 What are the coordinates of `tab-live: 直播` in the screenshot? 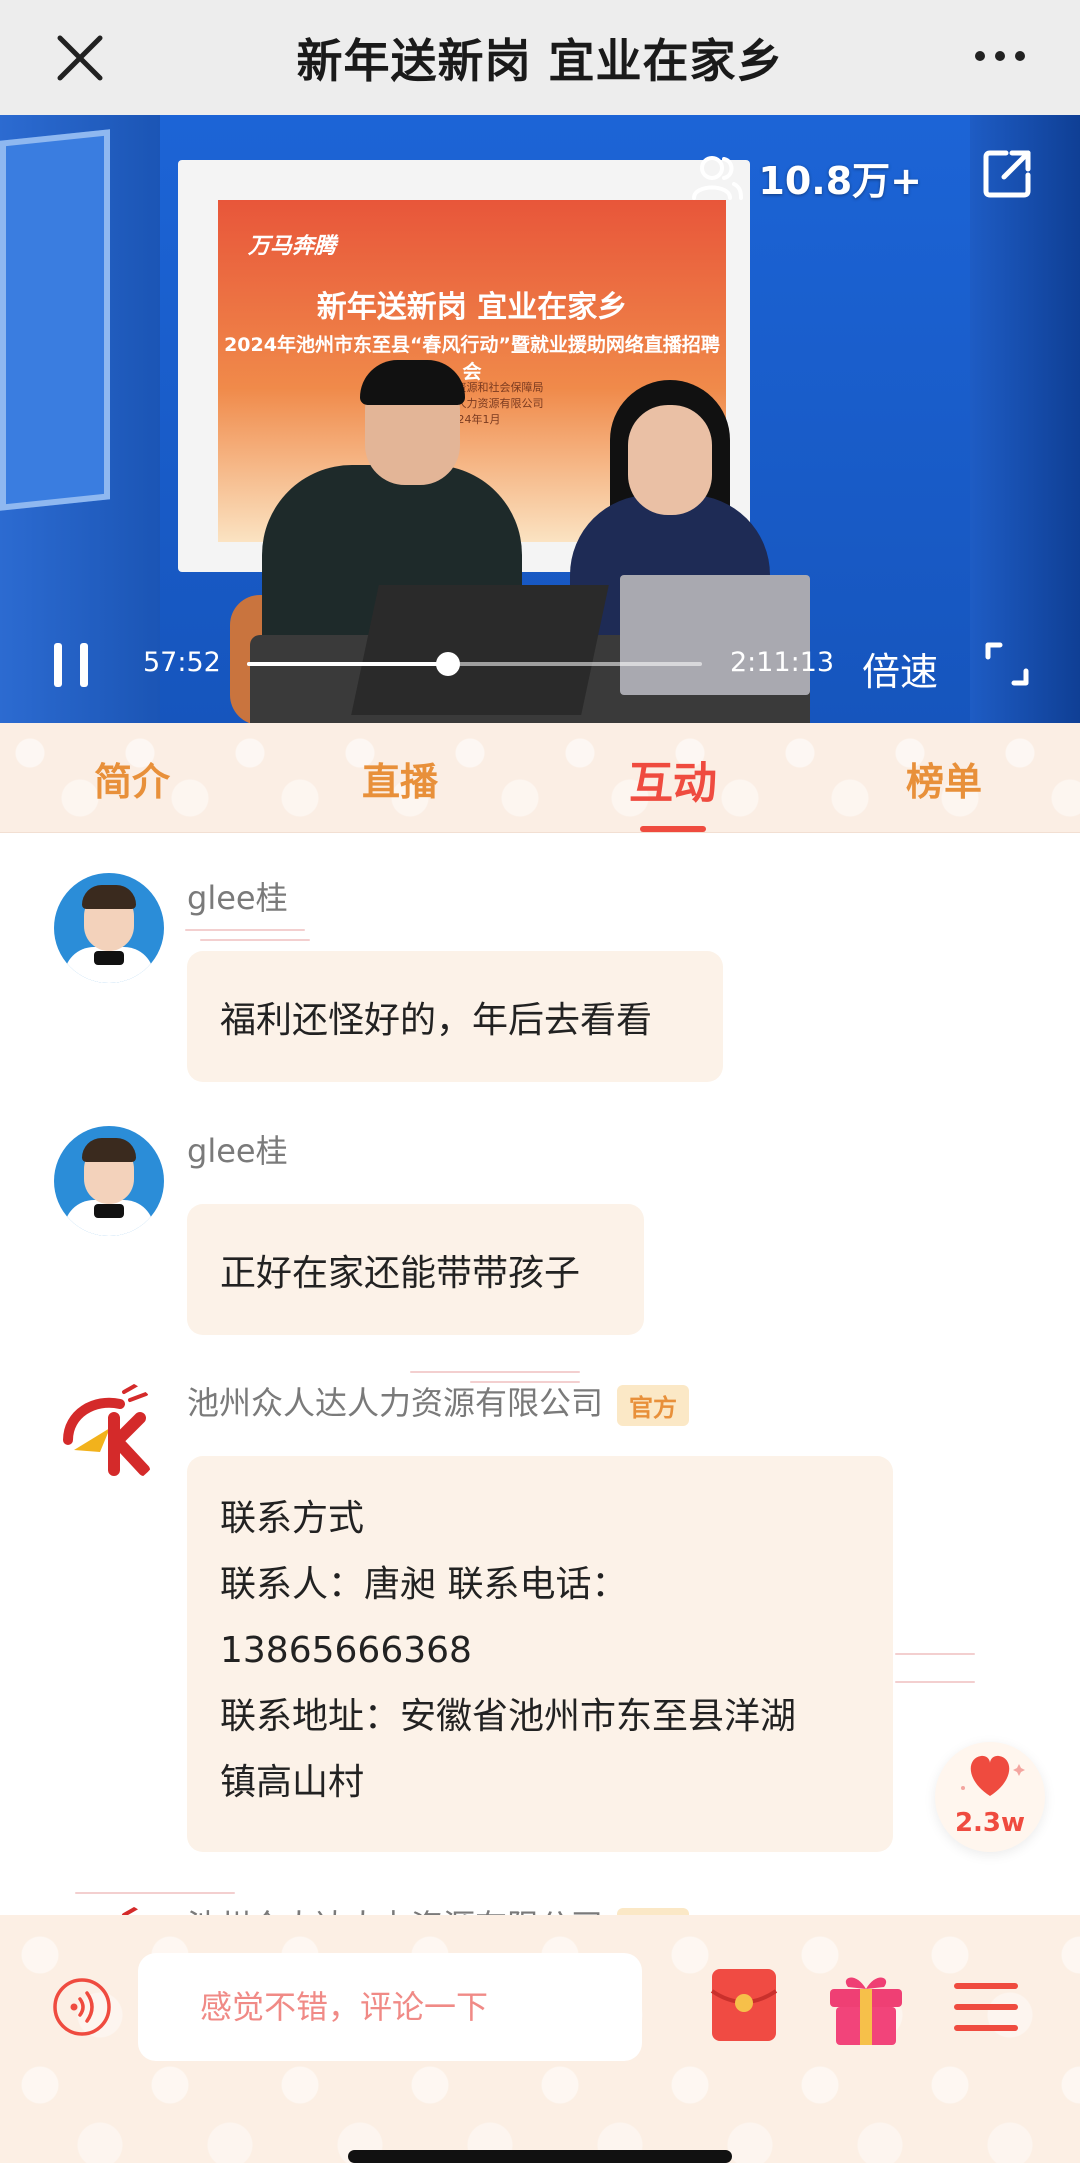 It's located at (400, 778).